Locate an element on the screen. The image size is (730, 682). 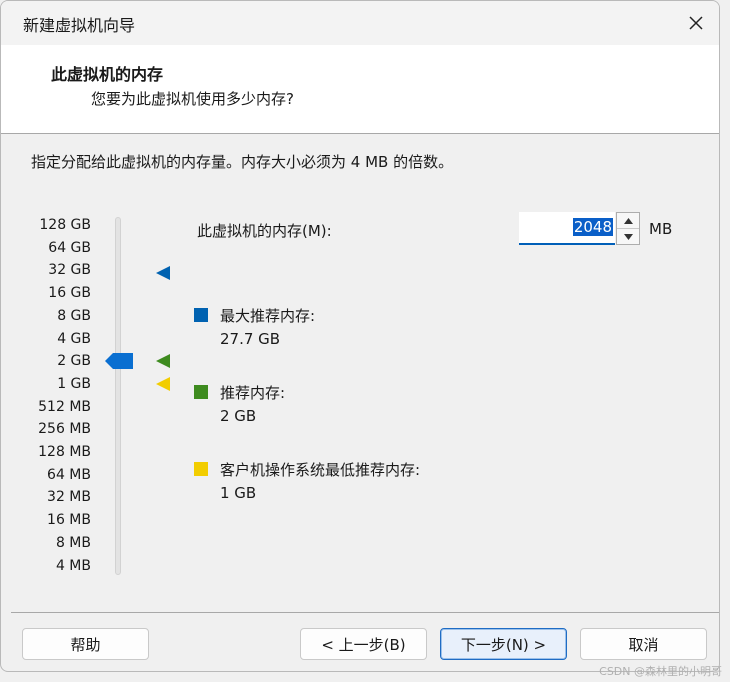
title-bar: 新建虚拟机向导 is located at coordinates (360, 23).